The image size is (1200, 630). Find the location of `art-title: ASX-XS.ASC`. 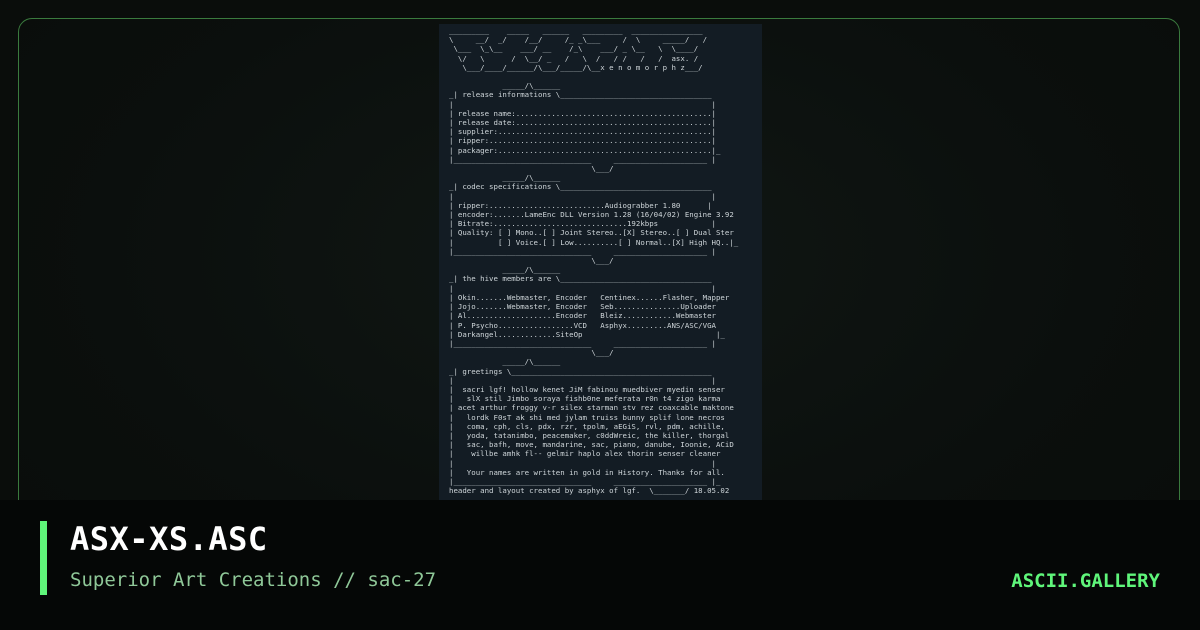

art-title: ASX-XS.ASC is located at coordinates (169, 539).